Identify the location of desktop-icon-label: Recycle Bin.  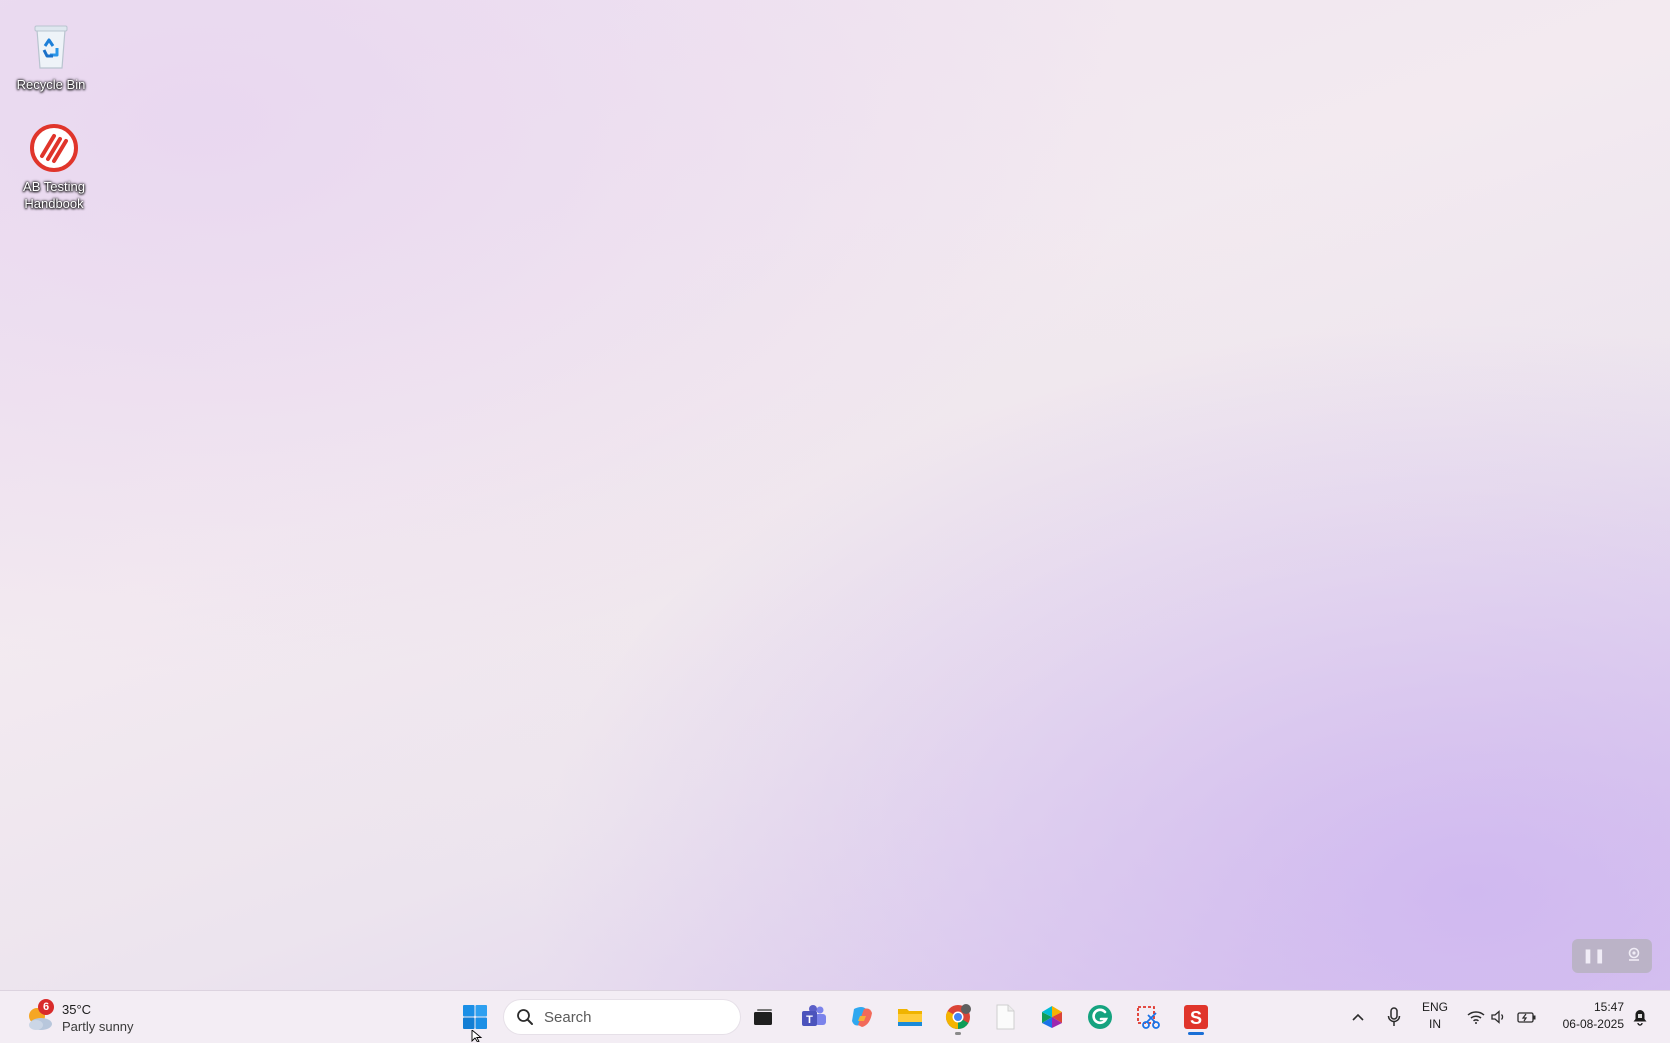
(51, 84).